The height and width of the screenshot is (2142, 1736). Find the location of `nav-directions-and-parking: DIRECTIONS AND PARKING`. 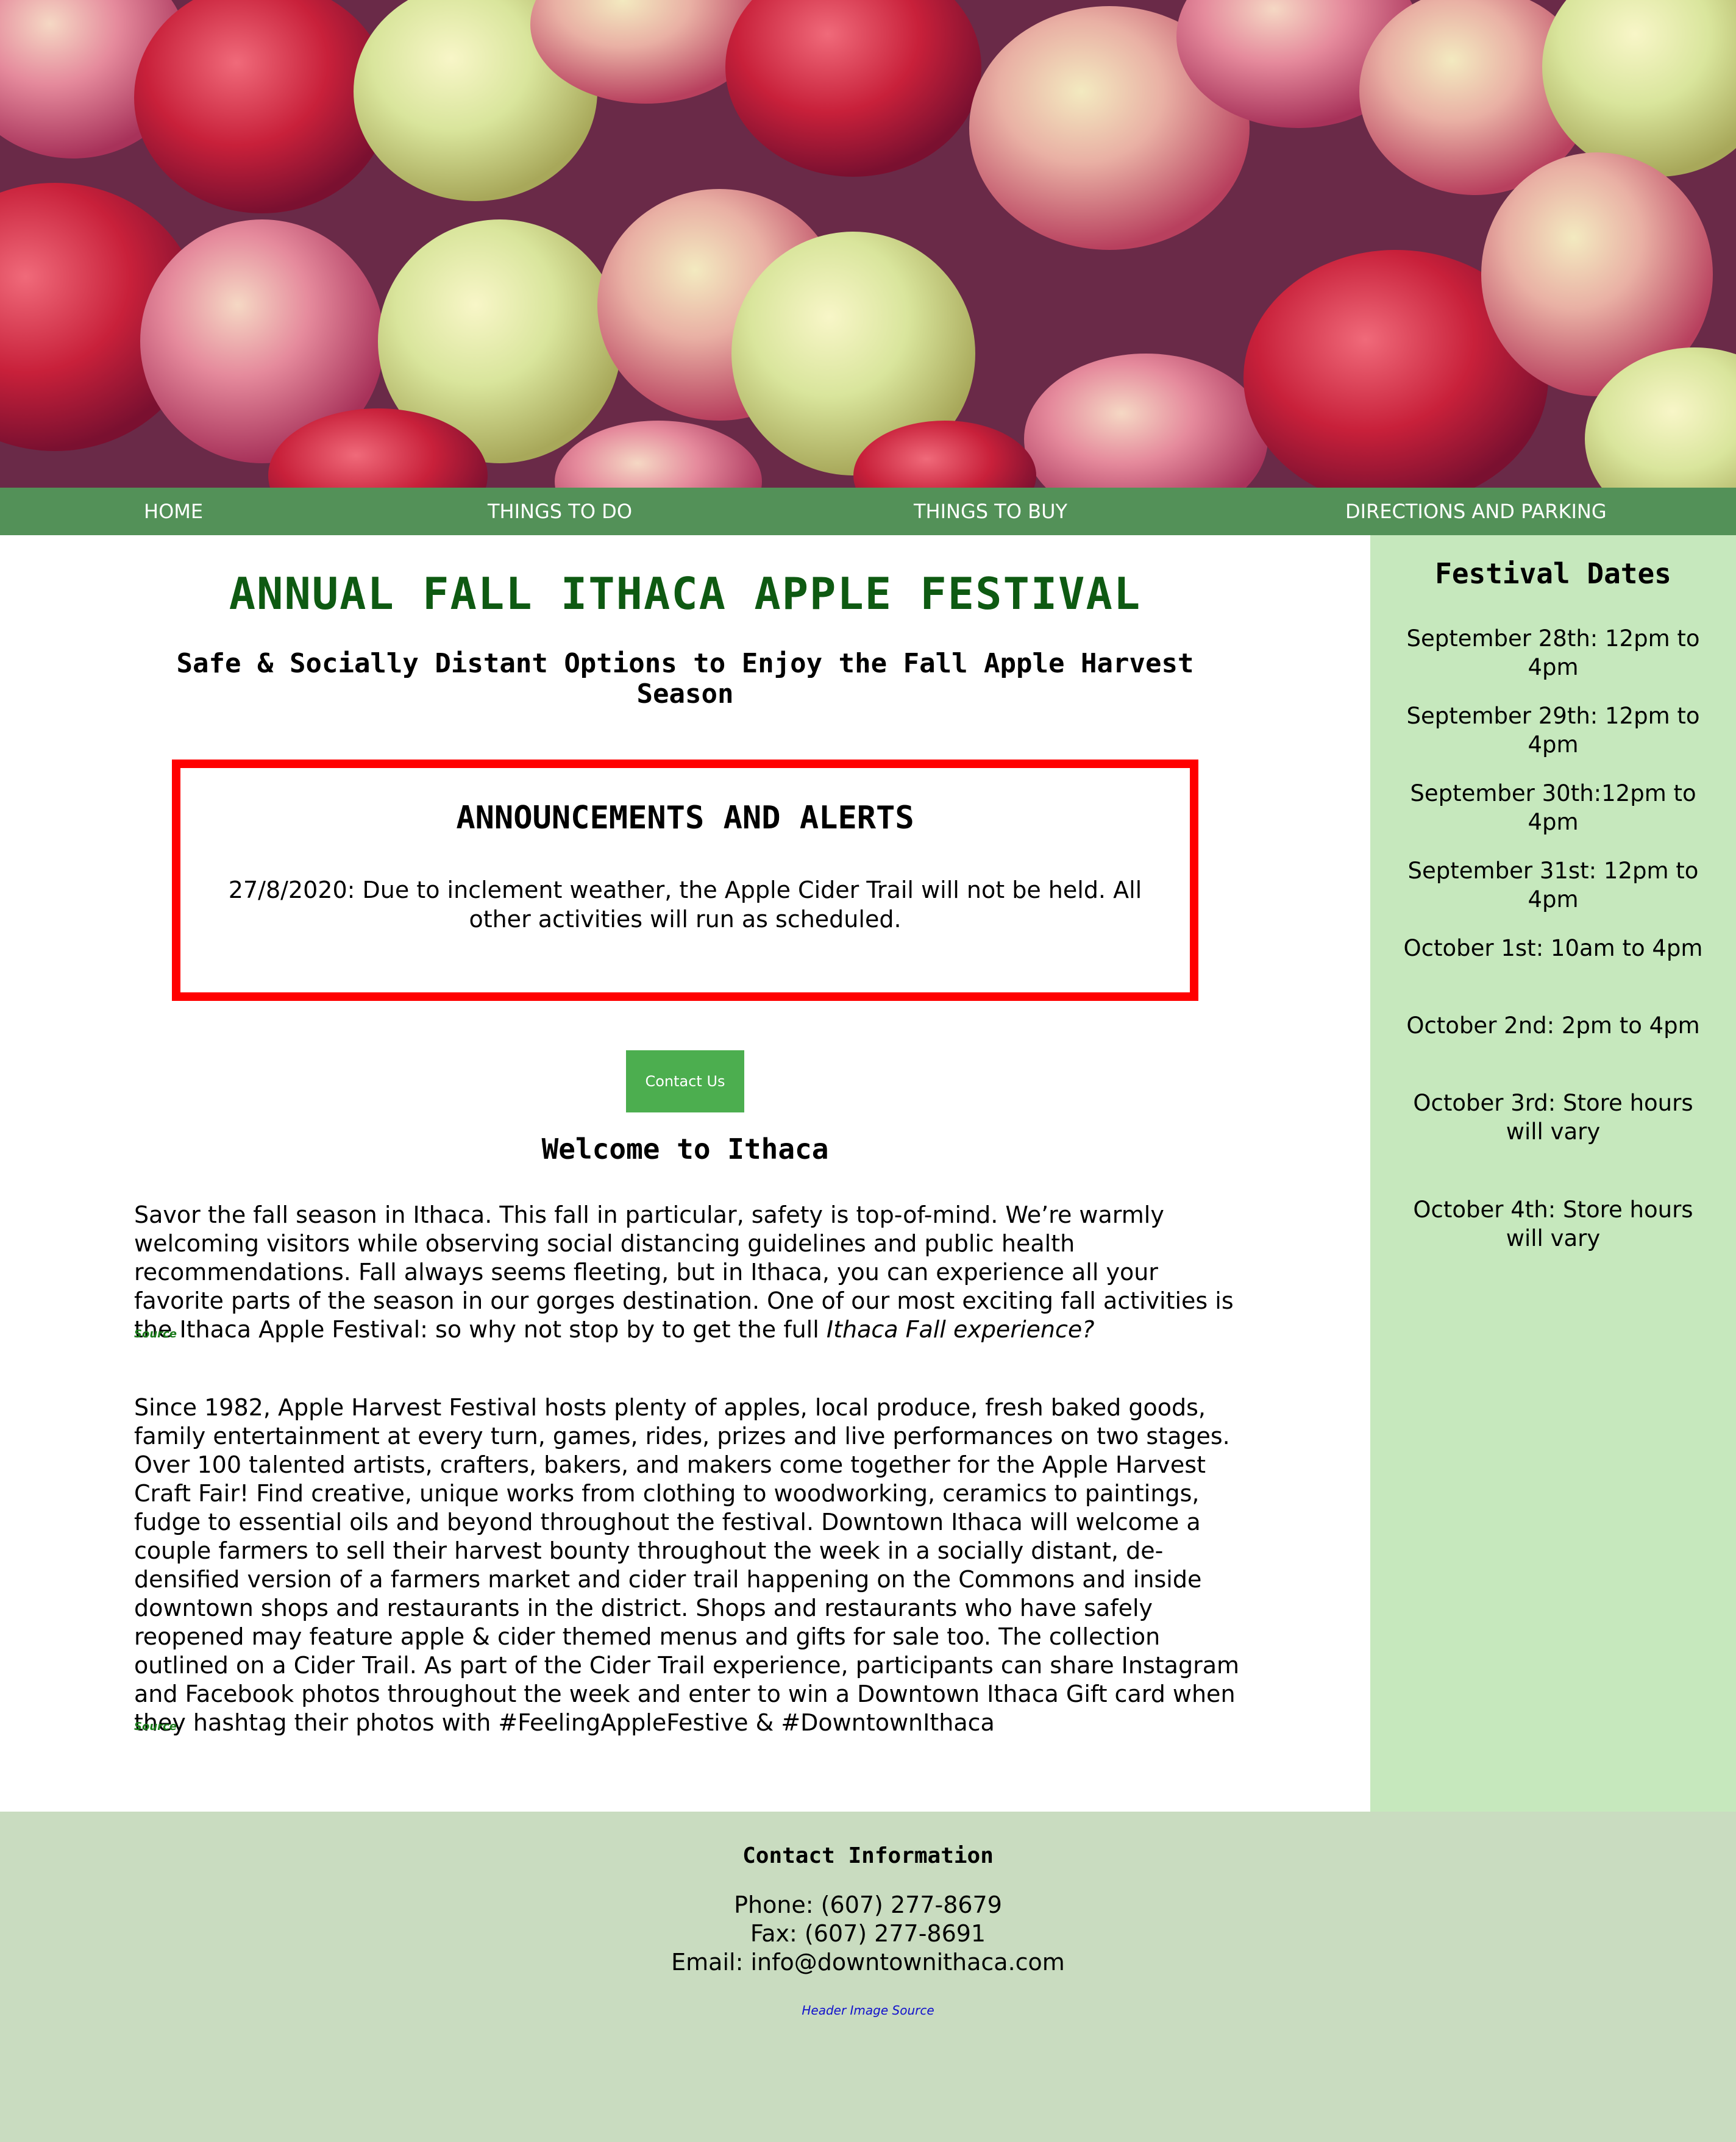

nav-directions-and-parking: DIRECTIONS AND PARKING is located at coordinates (1476, 511).